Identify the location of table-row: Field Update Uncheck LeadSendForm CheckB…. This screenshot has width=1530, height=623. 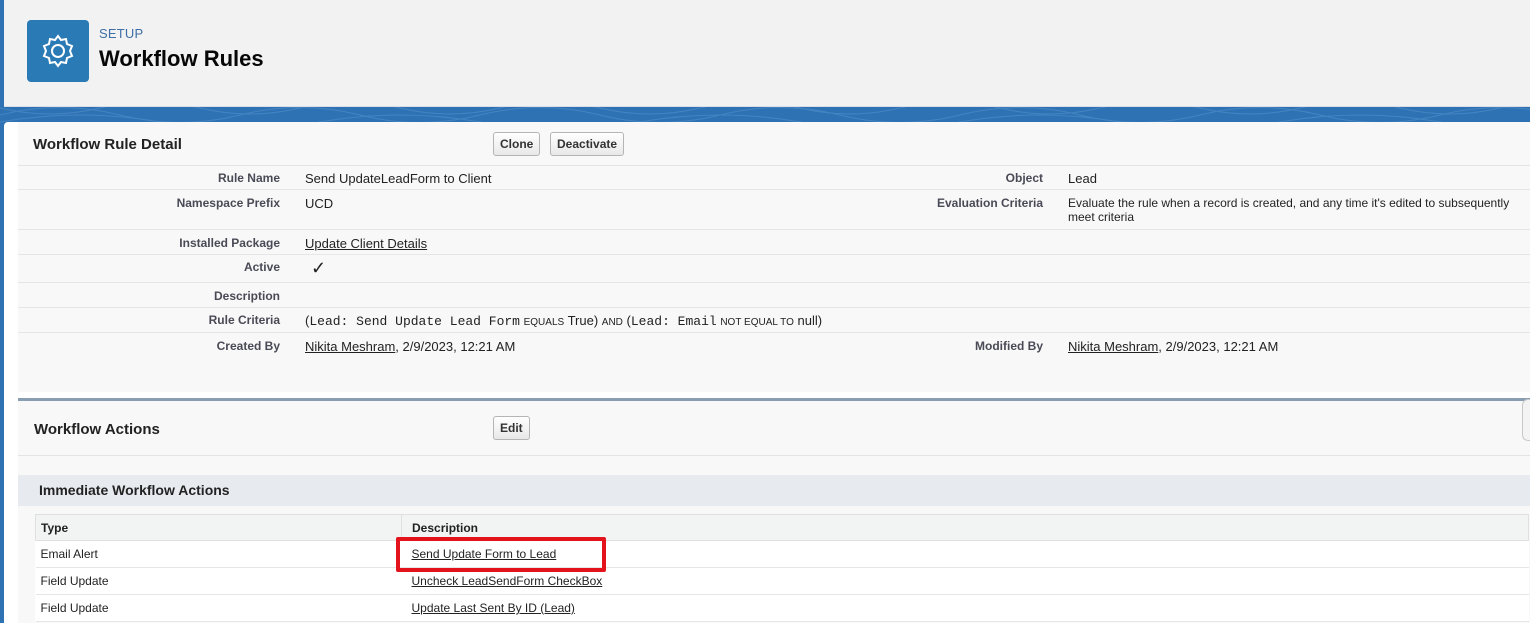
(782, 581).